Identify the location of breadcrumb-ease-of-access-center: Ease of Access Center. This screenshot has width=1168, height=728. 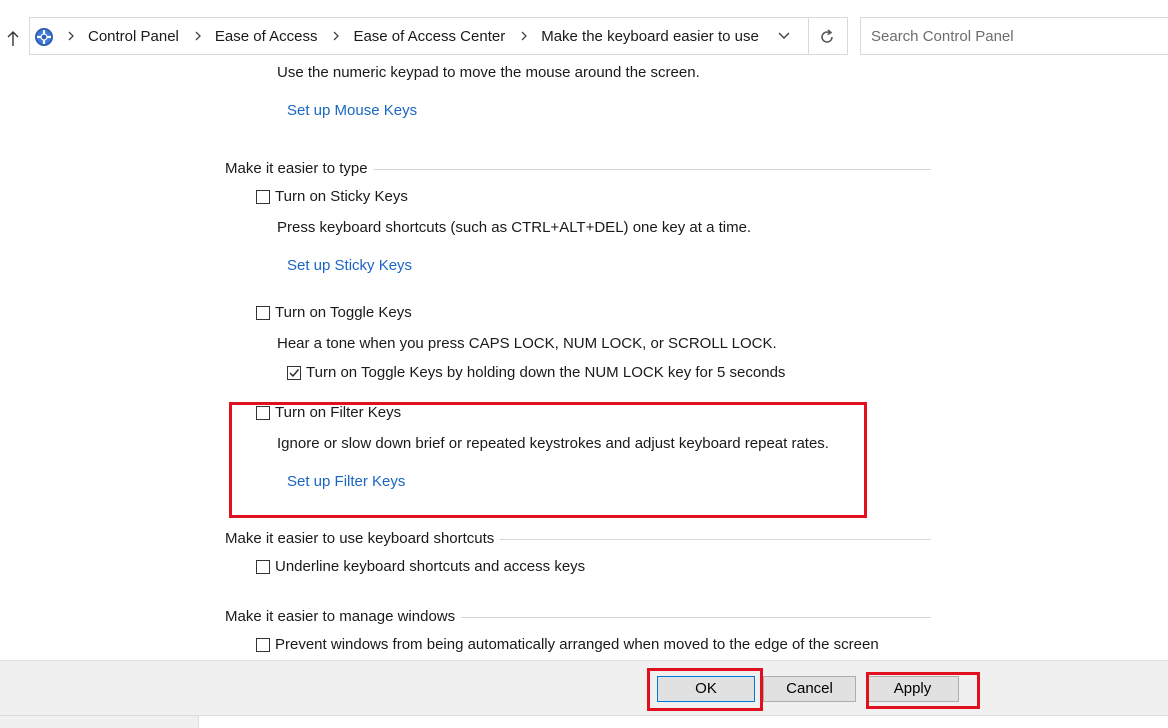
(429, 36).